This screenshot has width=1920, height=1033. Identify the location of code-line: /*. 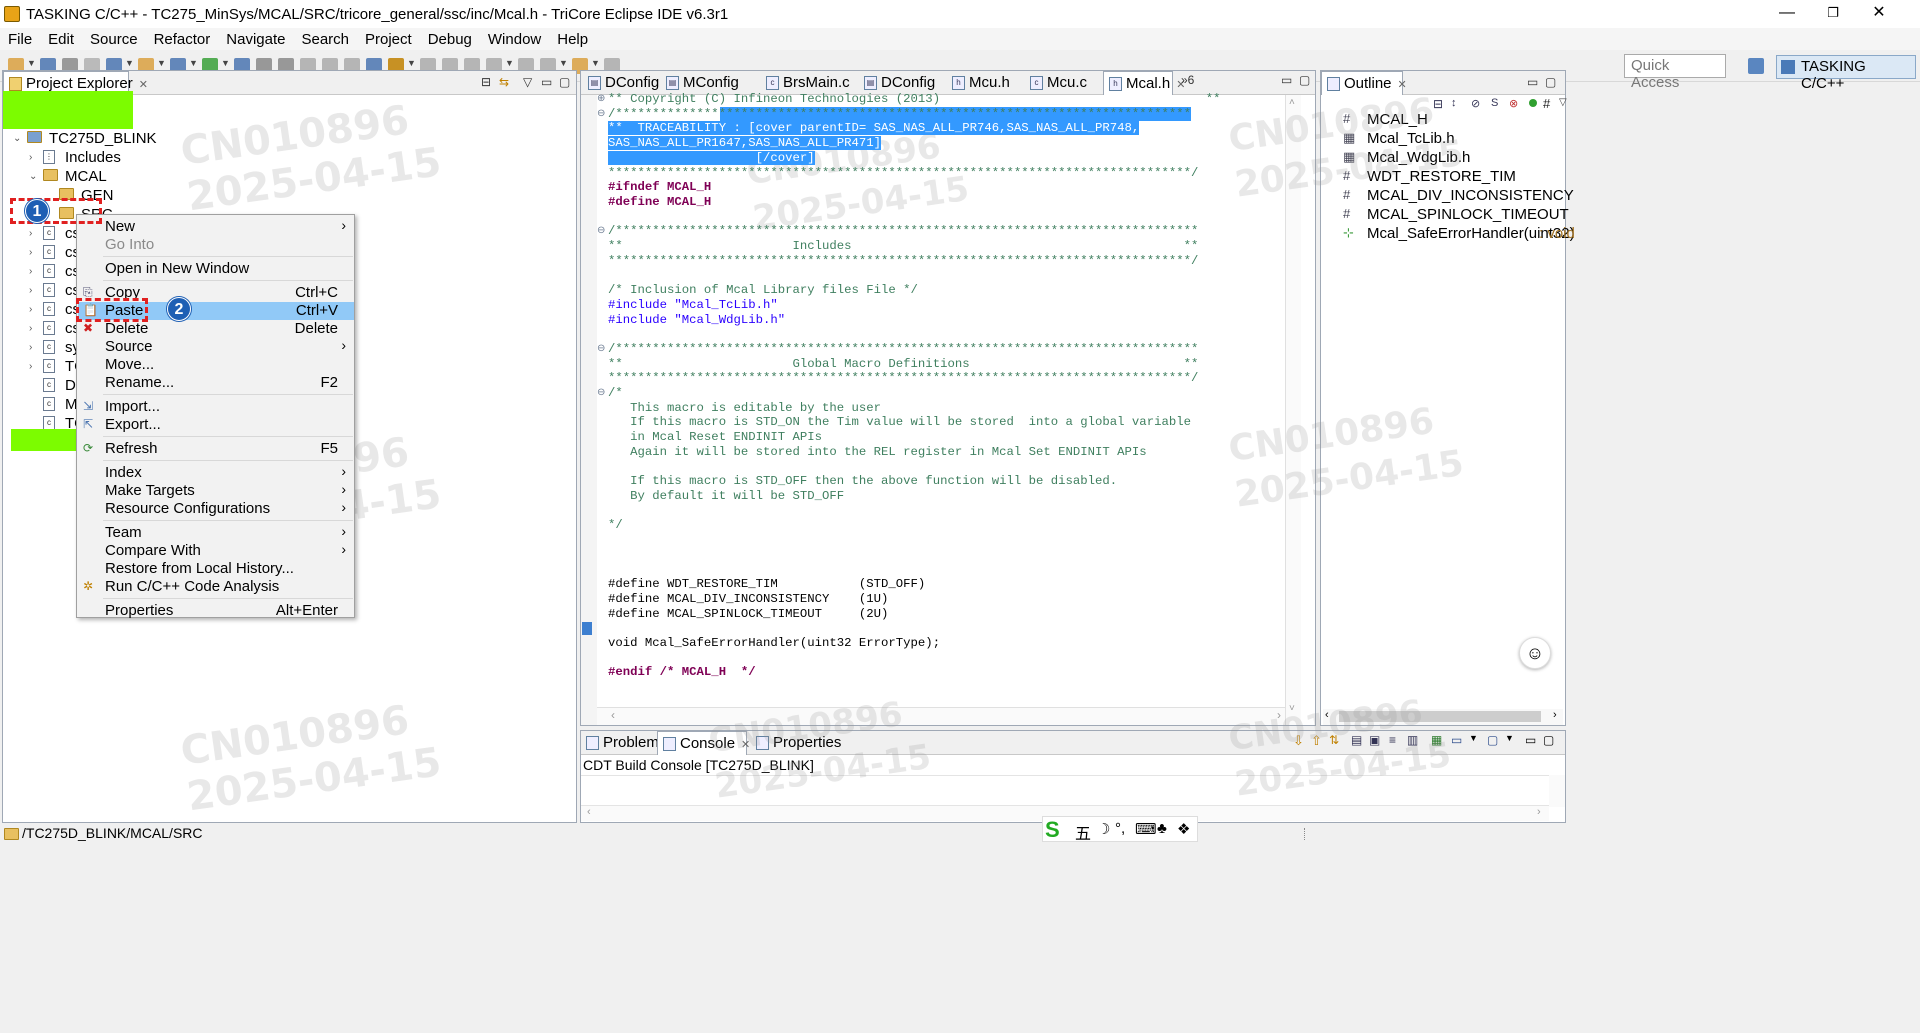
(615, 393).